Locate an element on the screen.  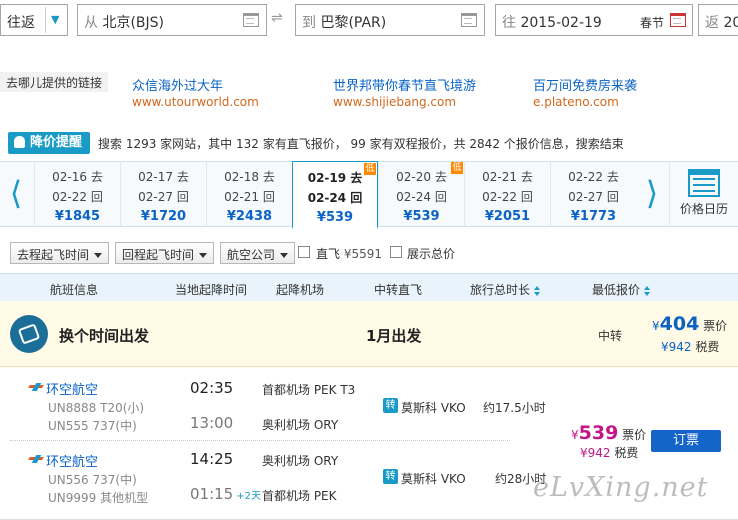
outbound-airline: 环空航空 is located at coordinates (72, 388).